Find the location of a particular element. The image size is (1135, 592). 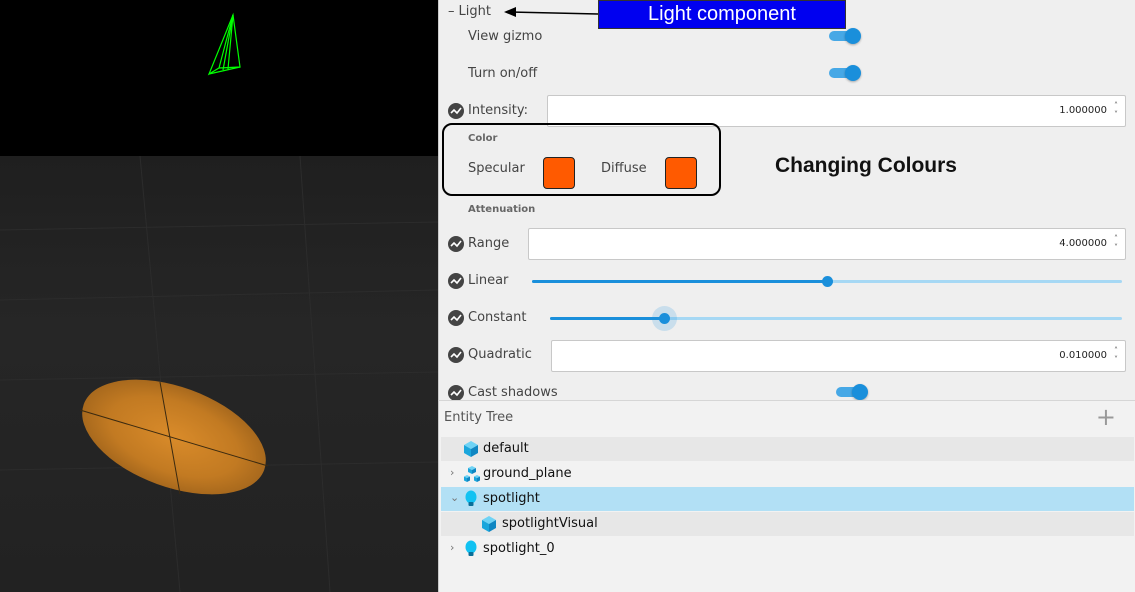

attenuation-group-label: Attenuation is located at coordinates (502, 209).